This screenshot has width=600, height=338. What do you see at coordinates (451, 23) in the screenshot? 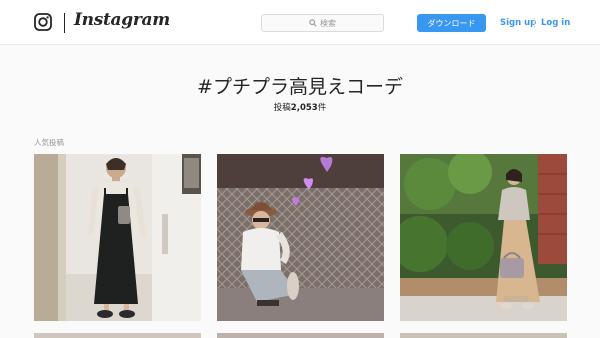
I see `download-button: ダウンロード` at bounding box center [451, 23].